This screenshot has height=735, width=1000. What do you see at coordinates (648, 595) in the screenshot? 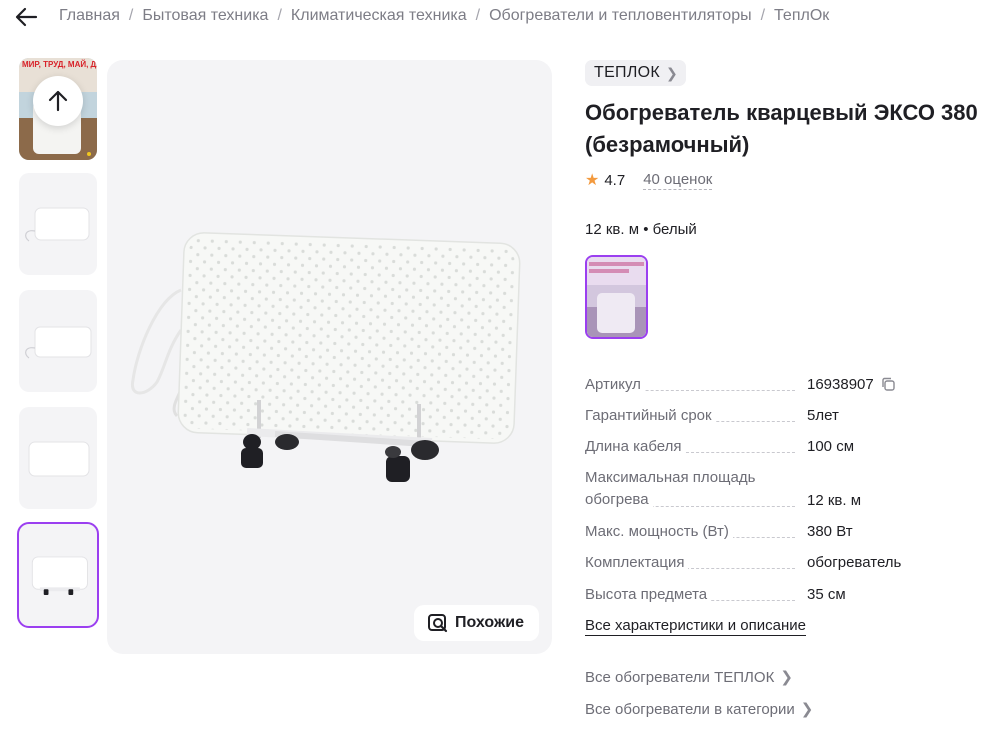
I see `spec-name: Высота предмета` at bounding box center [648, 595].